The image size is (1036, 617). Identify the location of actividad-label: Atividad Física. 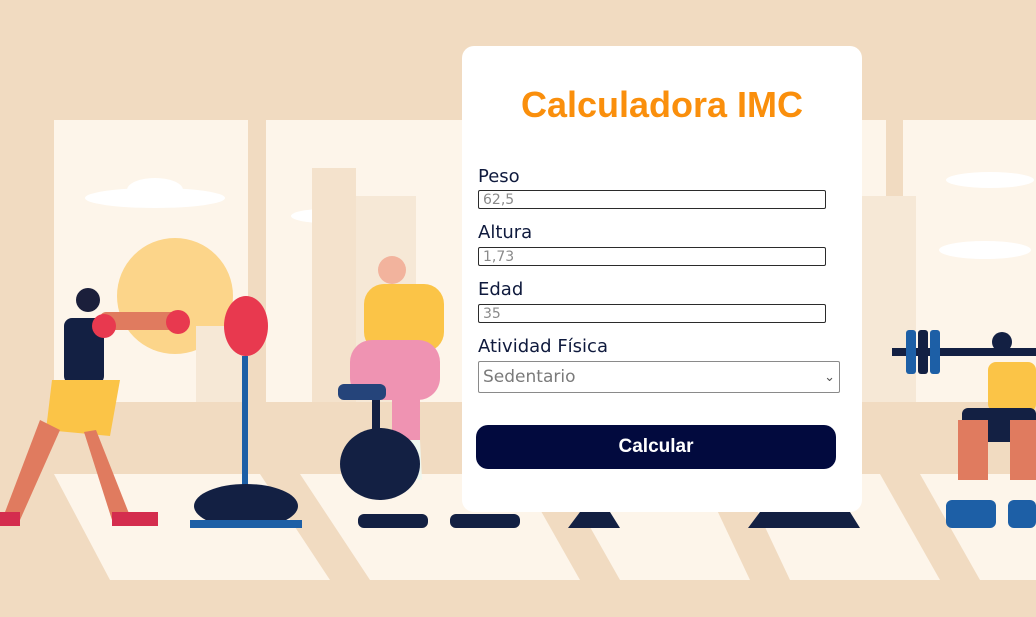
(543, 346).